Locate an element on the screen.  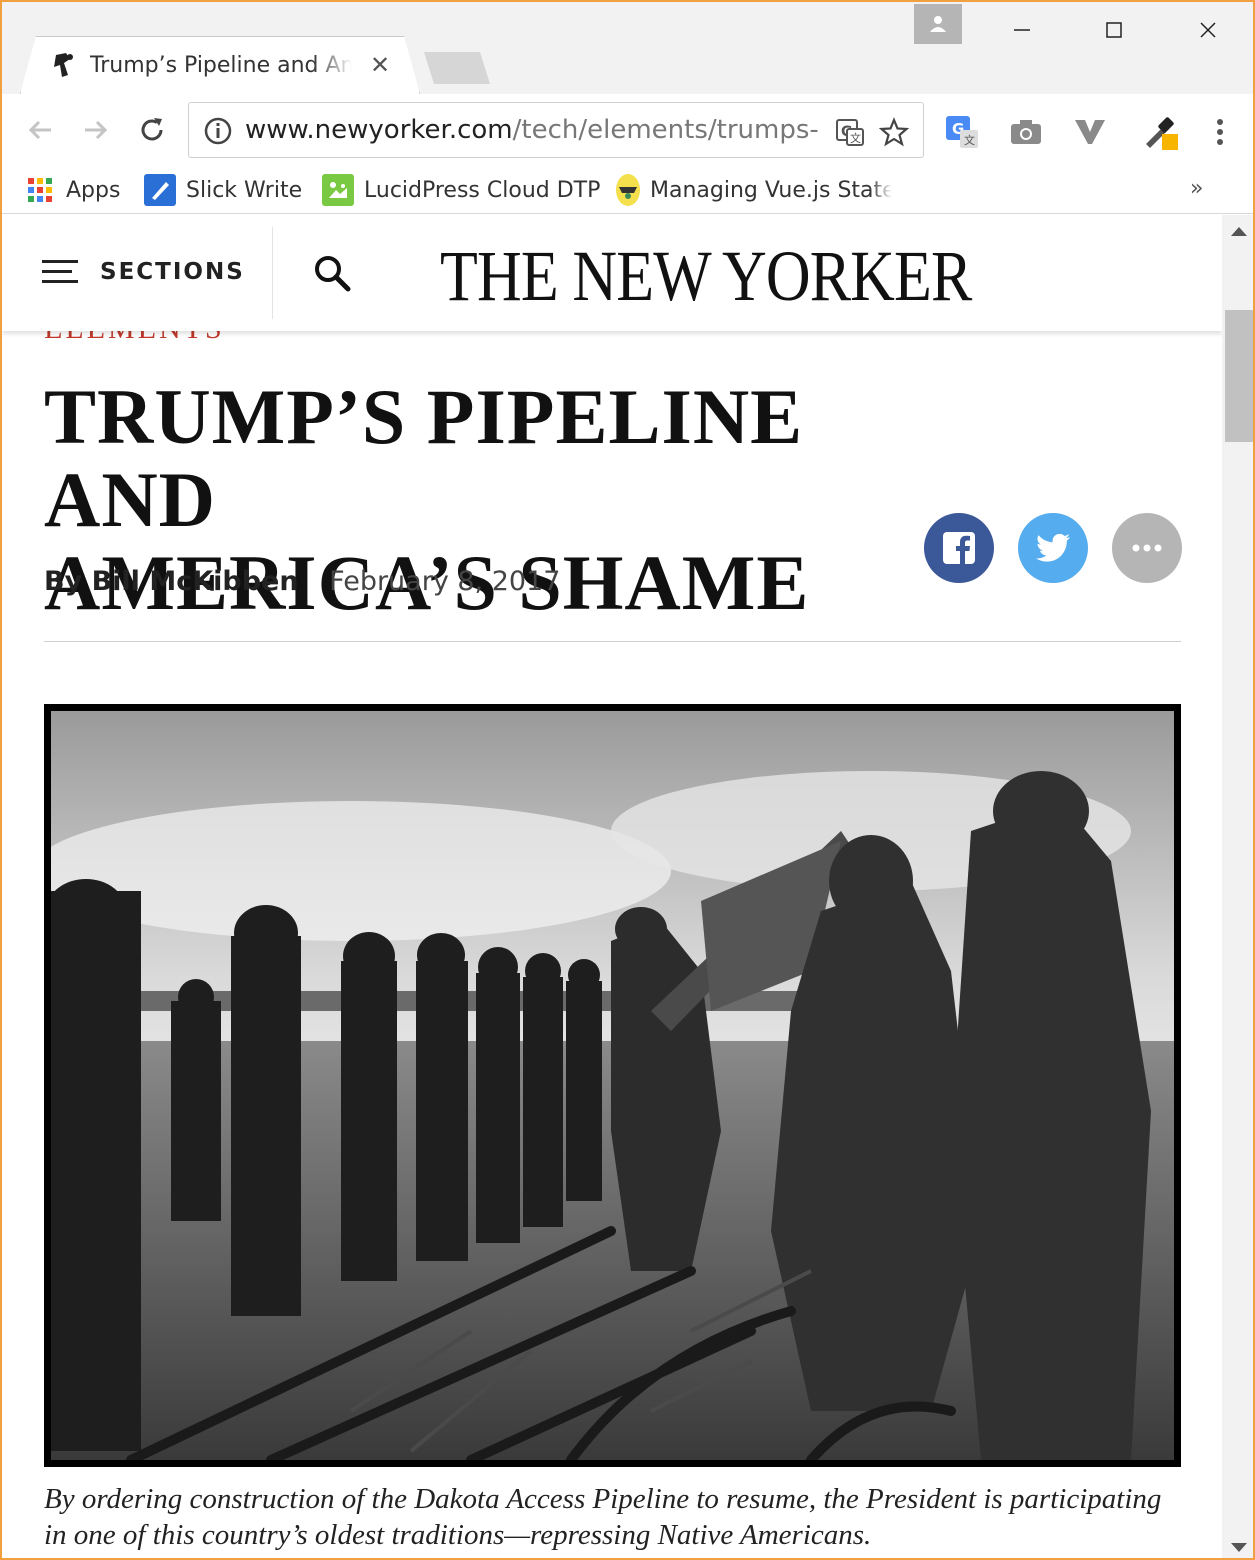
maximize-button is located at coordinates (1114, 30).